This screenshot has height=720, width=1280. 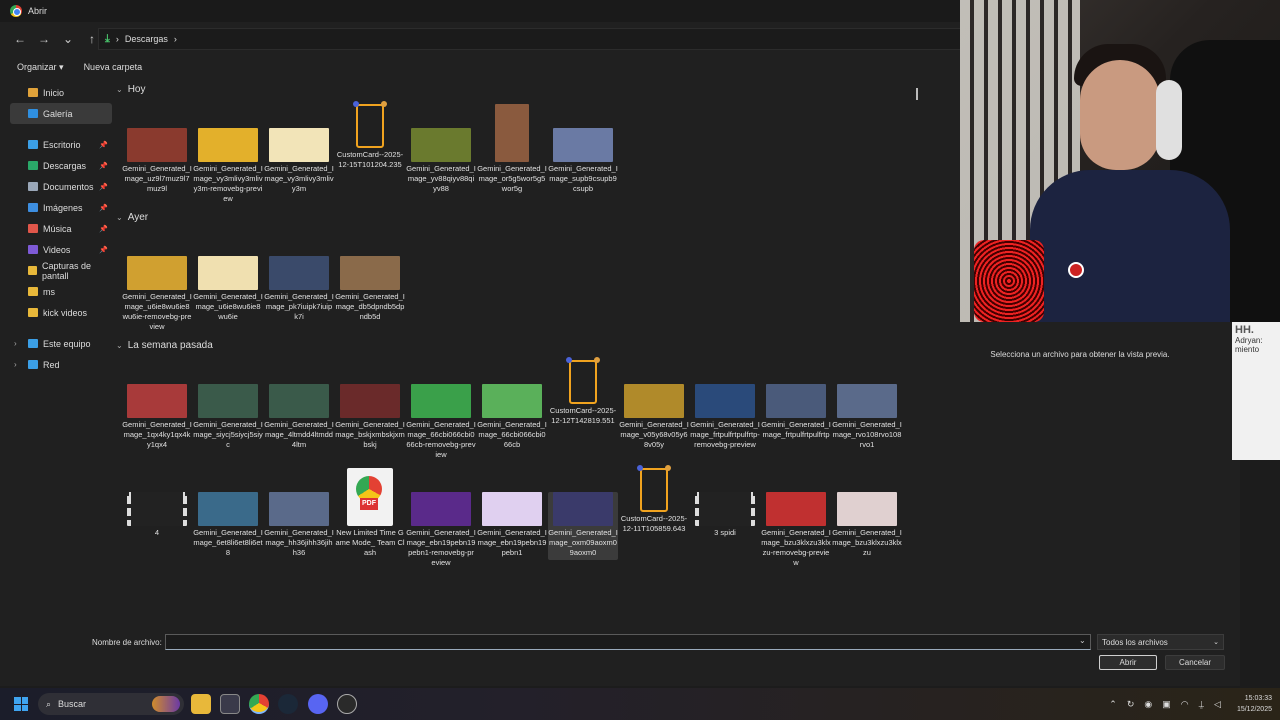 I want to click on file-item: CustomCard--2025-12-15T101204.235, so click(x=370, y=135).